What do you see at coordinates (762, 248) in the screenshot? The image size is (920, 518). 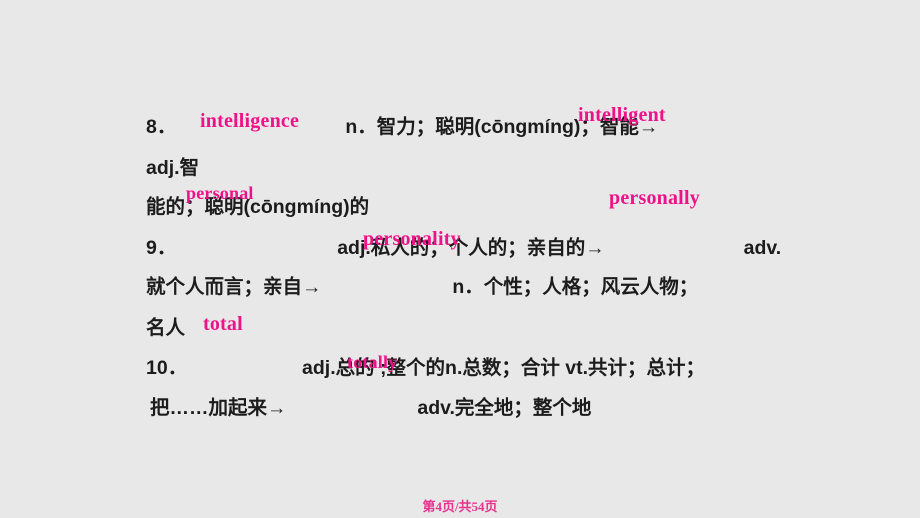 I see `entry-9-pos-adv: adv.` at bounding box center [762, 248].